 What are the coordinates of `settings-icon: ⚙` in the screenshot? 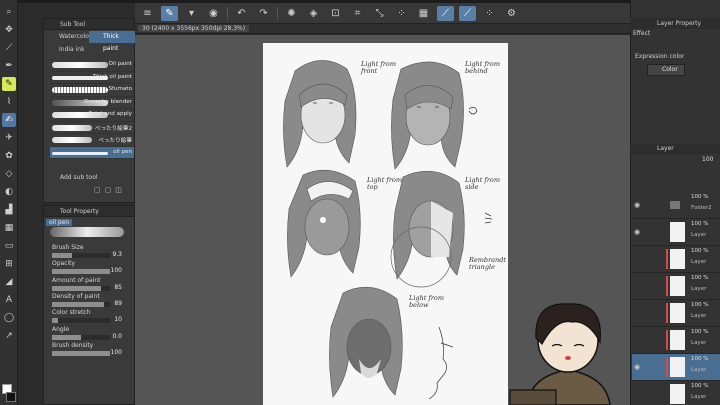 It's located at (511, 13).